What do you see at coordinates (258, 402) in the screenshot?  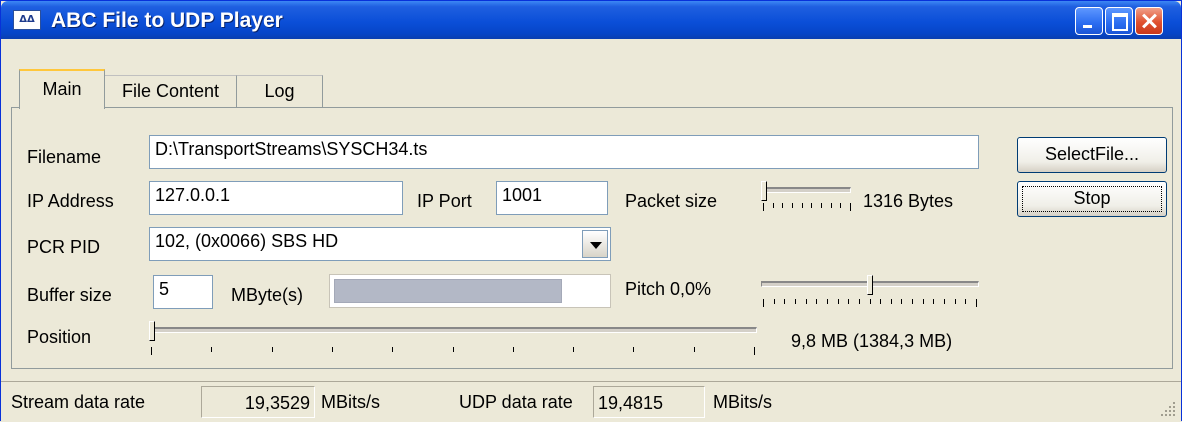 I see `stream-rate-value: 19,3529` at bounding box center [258, 402].